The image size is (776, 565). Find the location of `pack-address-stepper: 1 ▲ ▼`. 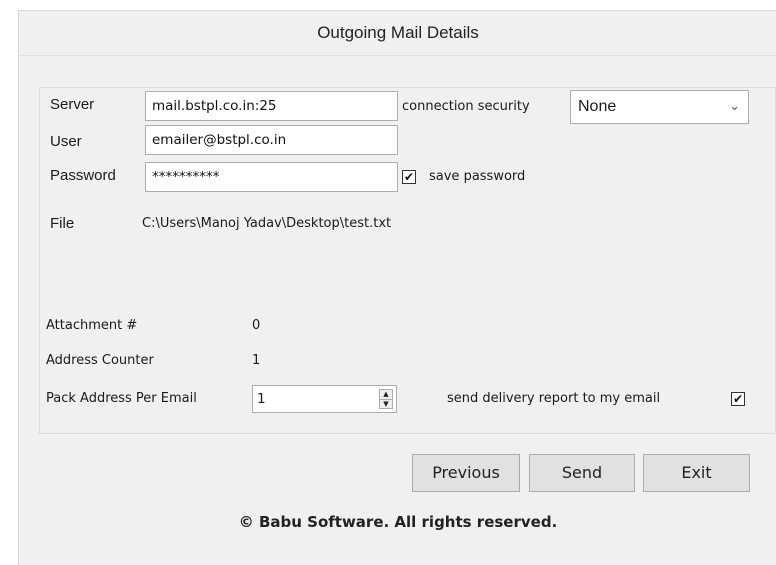

pack-address-stepper: 1 ▲ ▼ is located at coordinates (324, 399).